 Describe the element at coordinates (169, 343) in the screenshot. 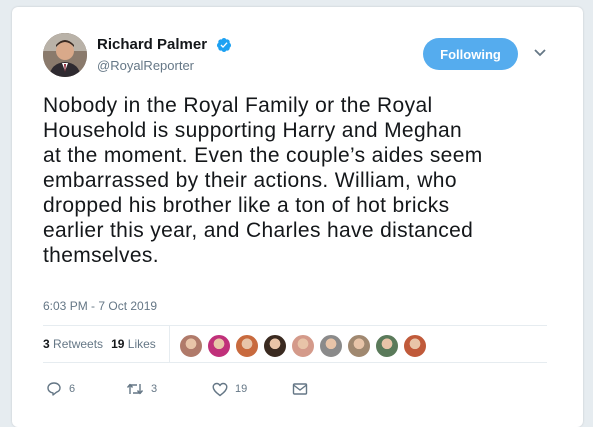

I see `stats-separator` at that location.